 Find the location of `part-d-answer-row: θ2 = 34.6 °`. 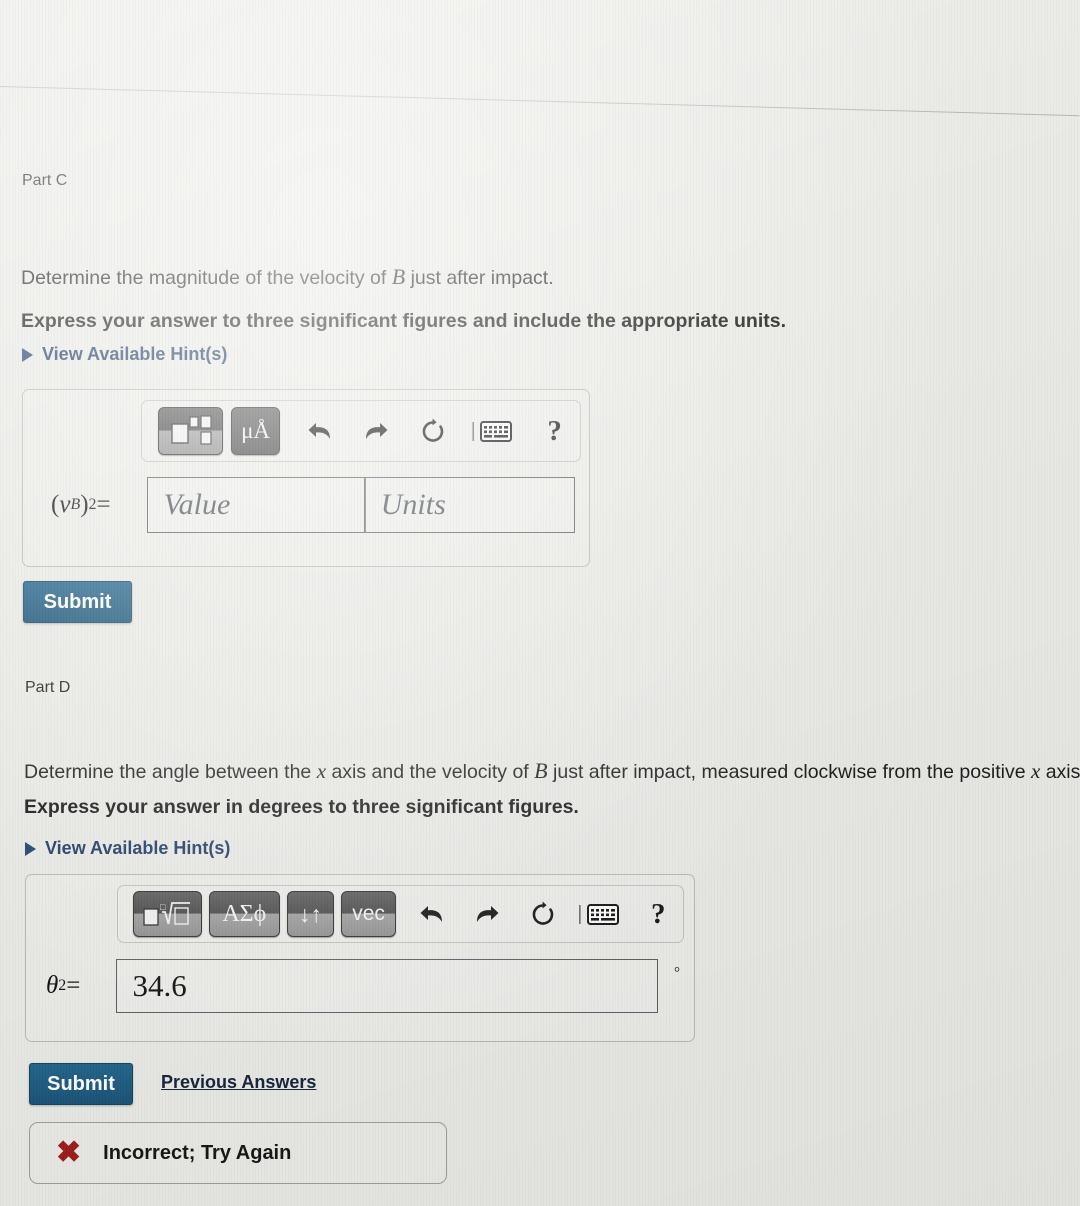

part-d-answer-row: θ2 = 34.6 ° is located at coordinates (360, 986).